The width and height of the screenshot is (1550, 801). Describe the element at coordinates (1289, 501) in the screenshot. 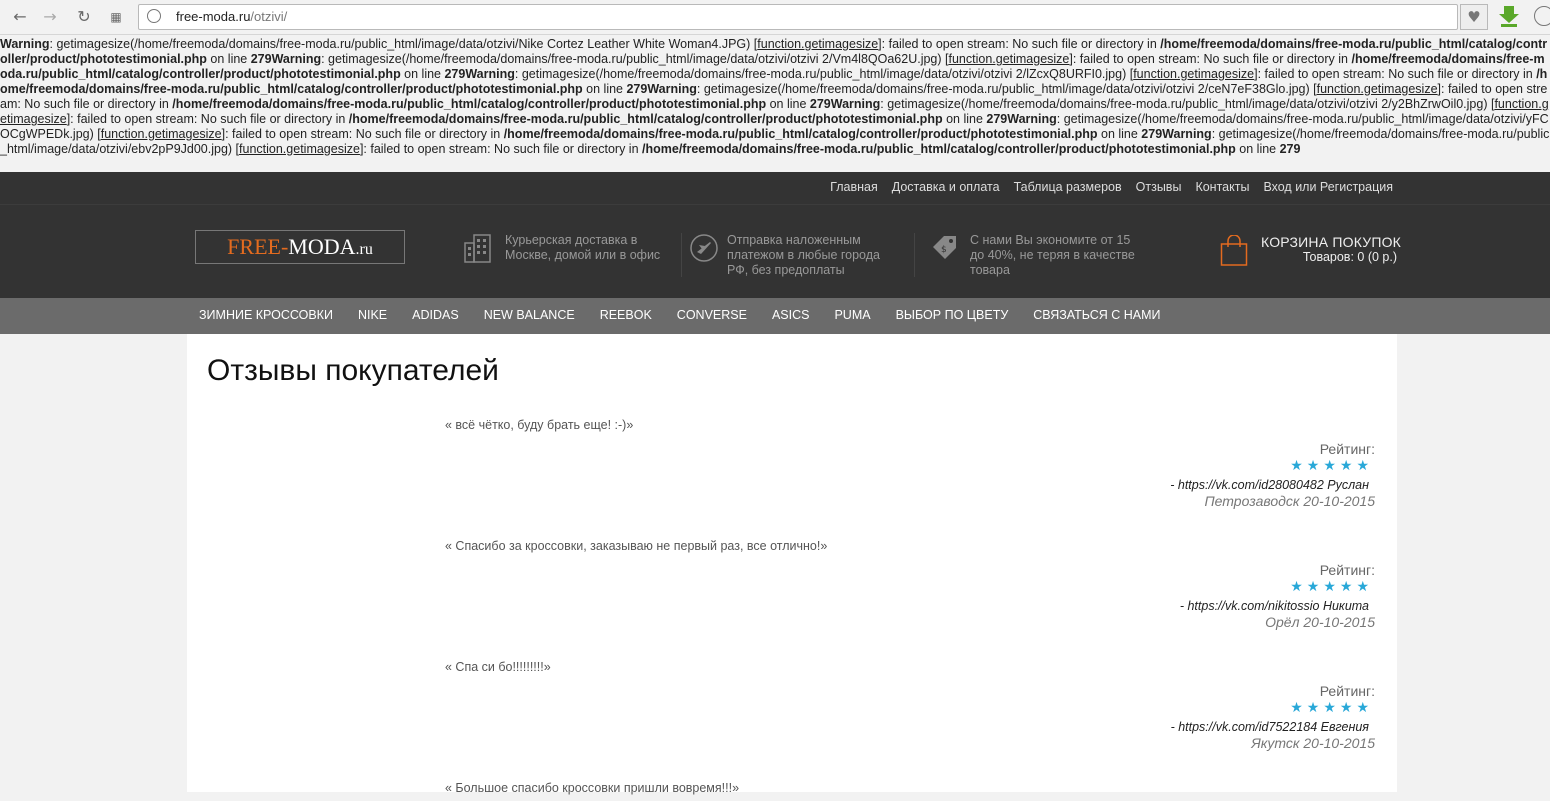

I see `review-city-date: Петрозаводск 20-10-2015` at that location.